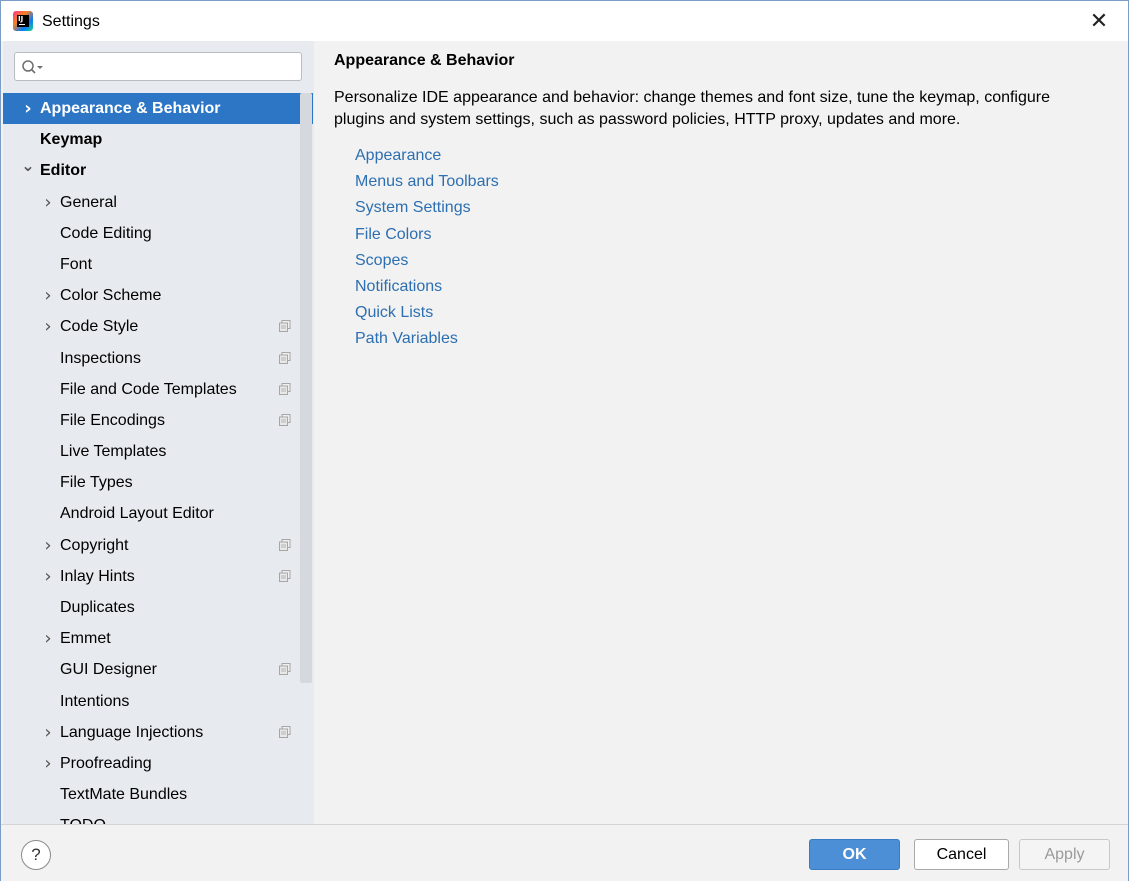 This screenshot has height=881, width=1129. I want to click on page-title: Appearance & Behavior, so click(424, 60).